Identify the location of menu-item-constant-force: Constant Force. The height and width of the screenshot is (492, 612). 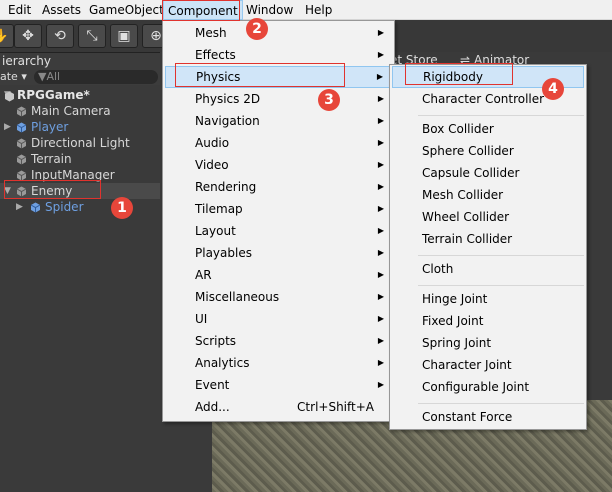
(488, 417).